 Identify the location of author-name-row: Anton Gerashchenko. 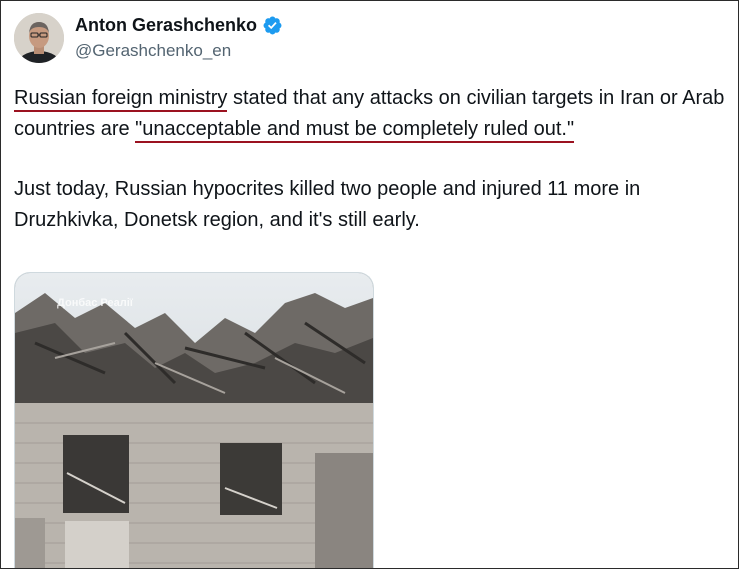
(179, 25).